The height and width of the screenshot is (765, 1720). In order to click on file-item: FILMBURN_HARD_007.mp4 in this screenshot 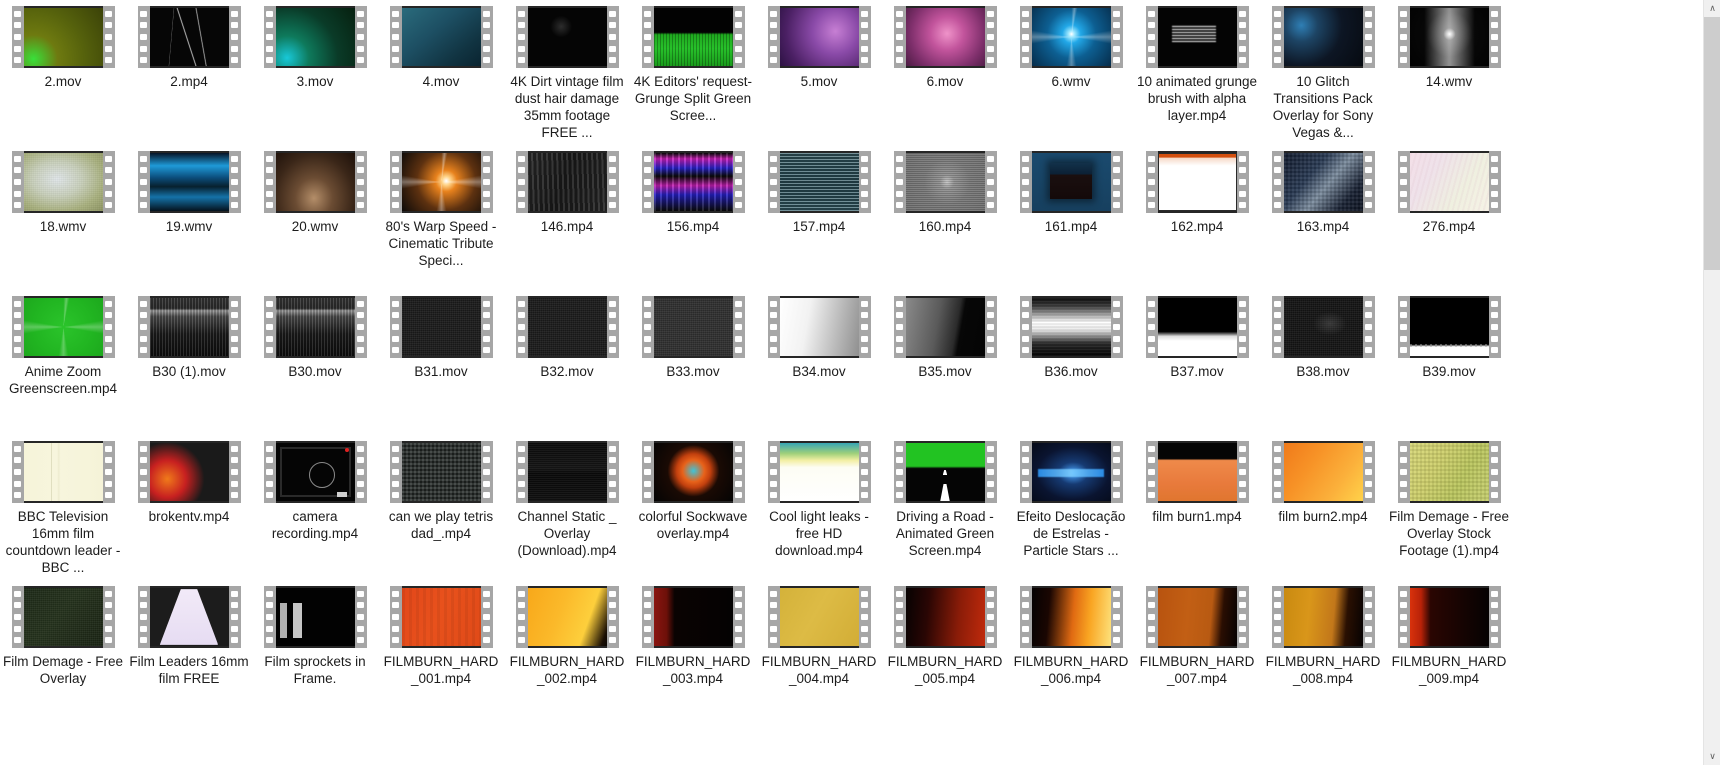, I will do `click(1197, 652)`.